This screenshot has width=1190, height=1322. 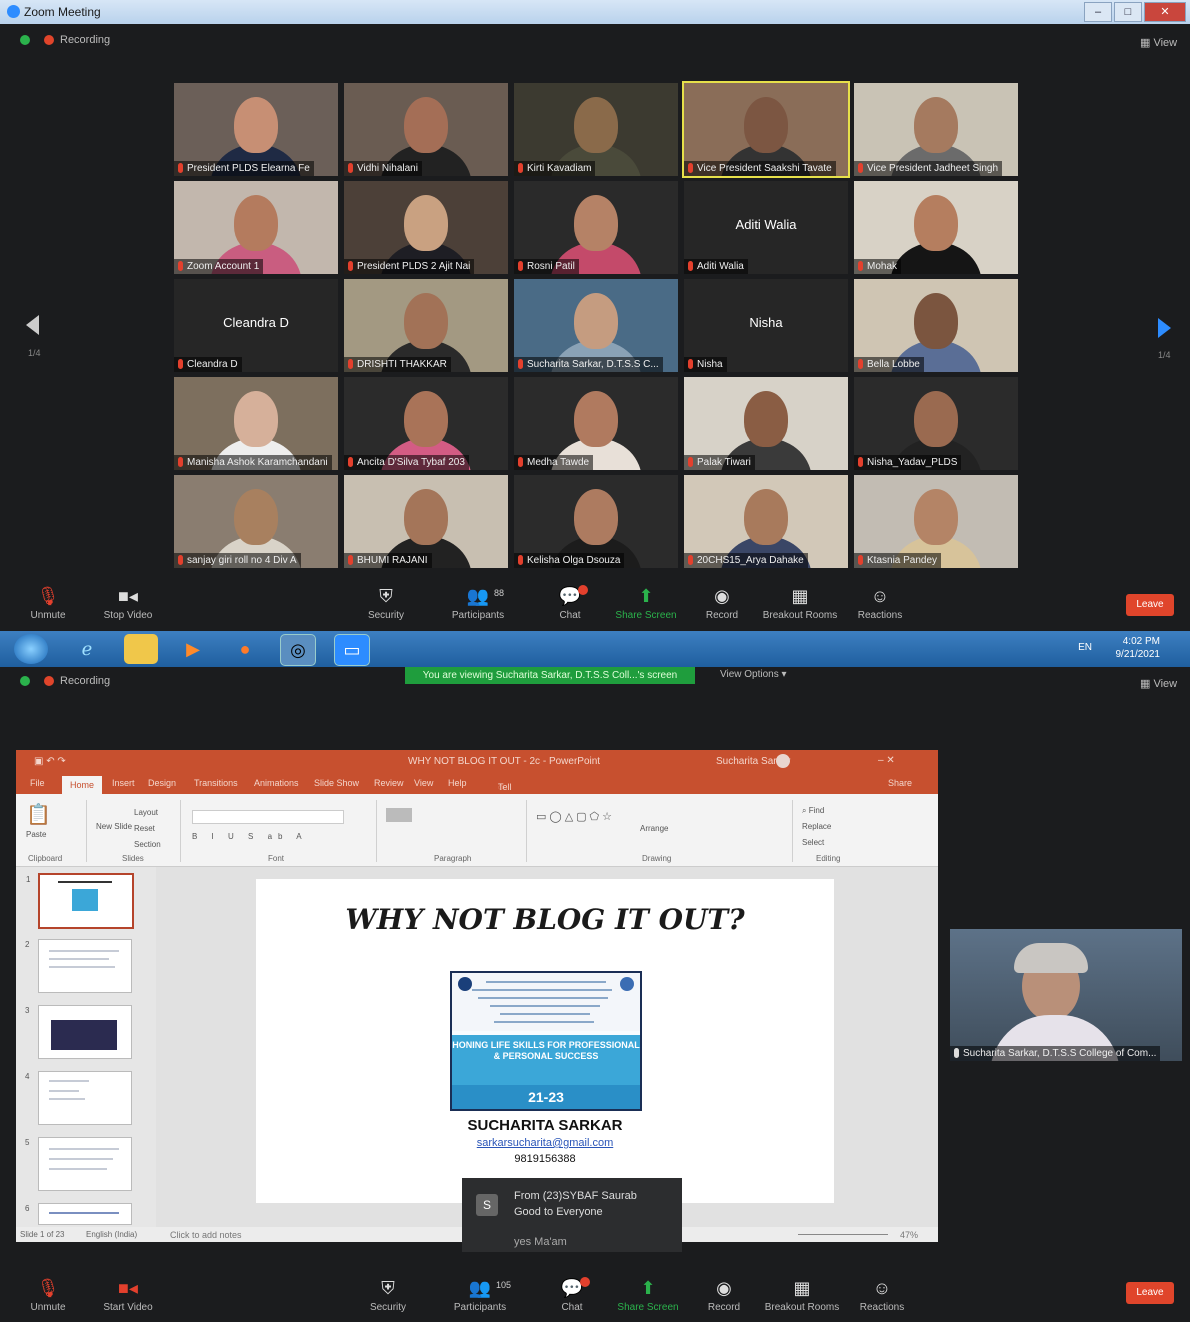 What do you see at coordinates (256, 423) in the screenshot?
I see `participant-tile: Manisha Ashok Karamchandani` at bounding box center [256, 423].